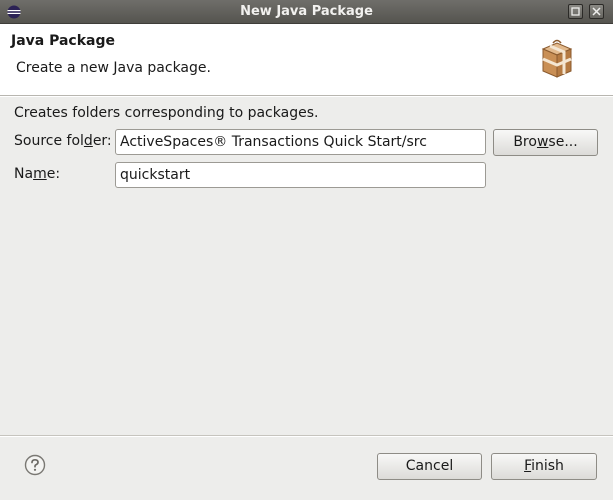 This screenshot has height=500, width=613. I want to click on close-button, so click(596, 11).